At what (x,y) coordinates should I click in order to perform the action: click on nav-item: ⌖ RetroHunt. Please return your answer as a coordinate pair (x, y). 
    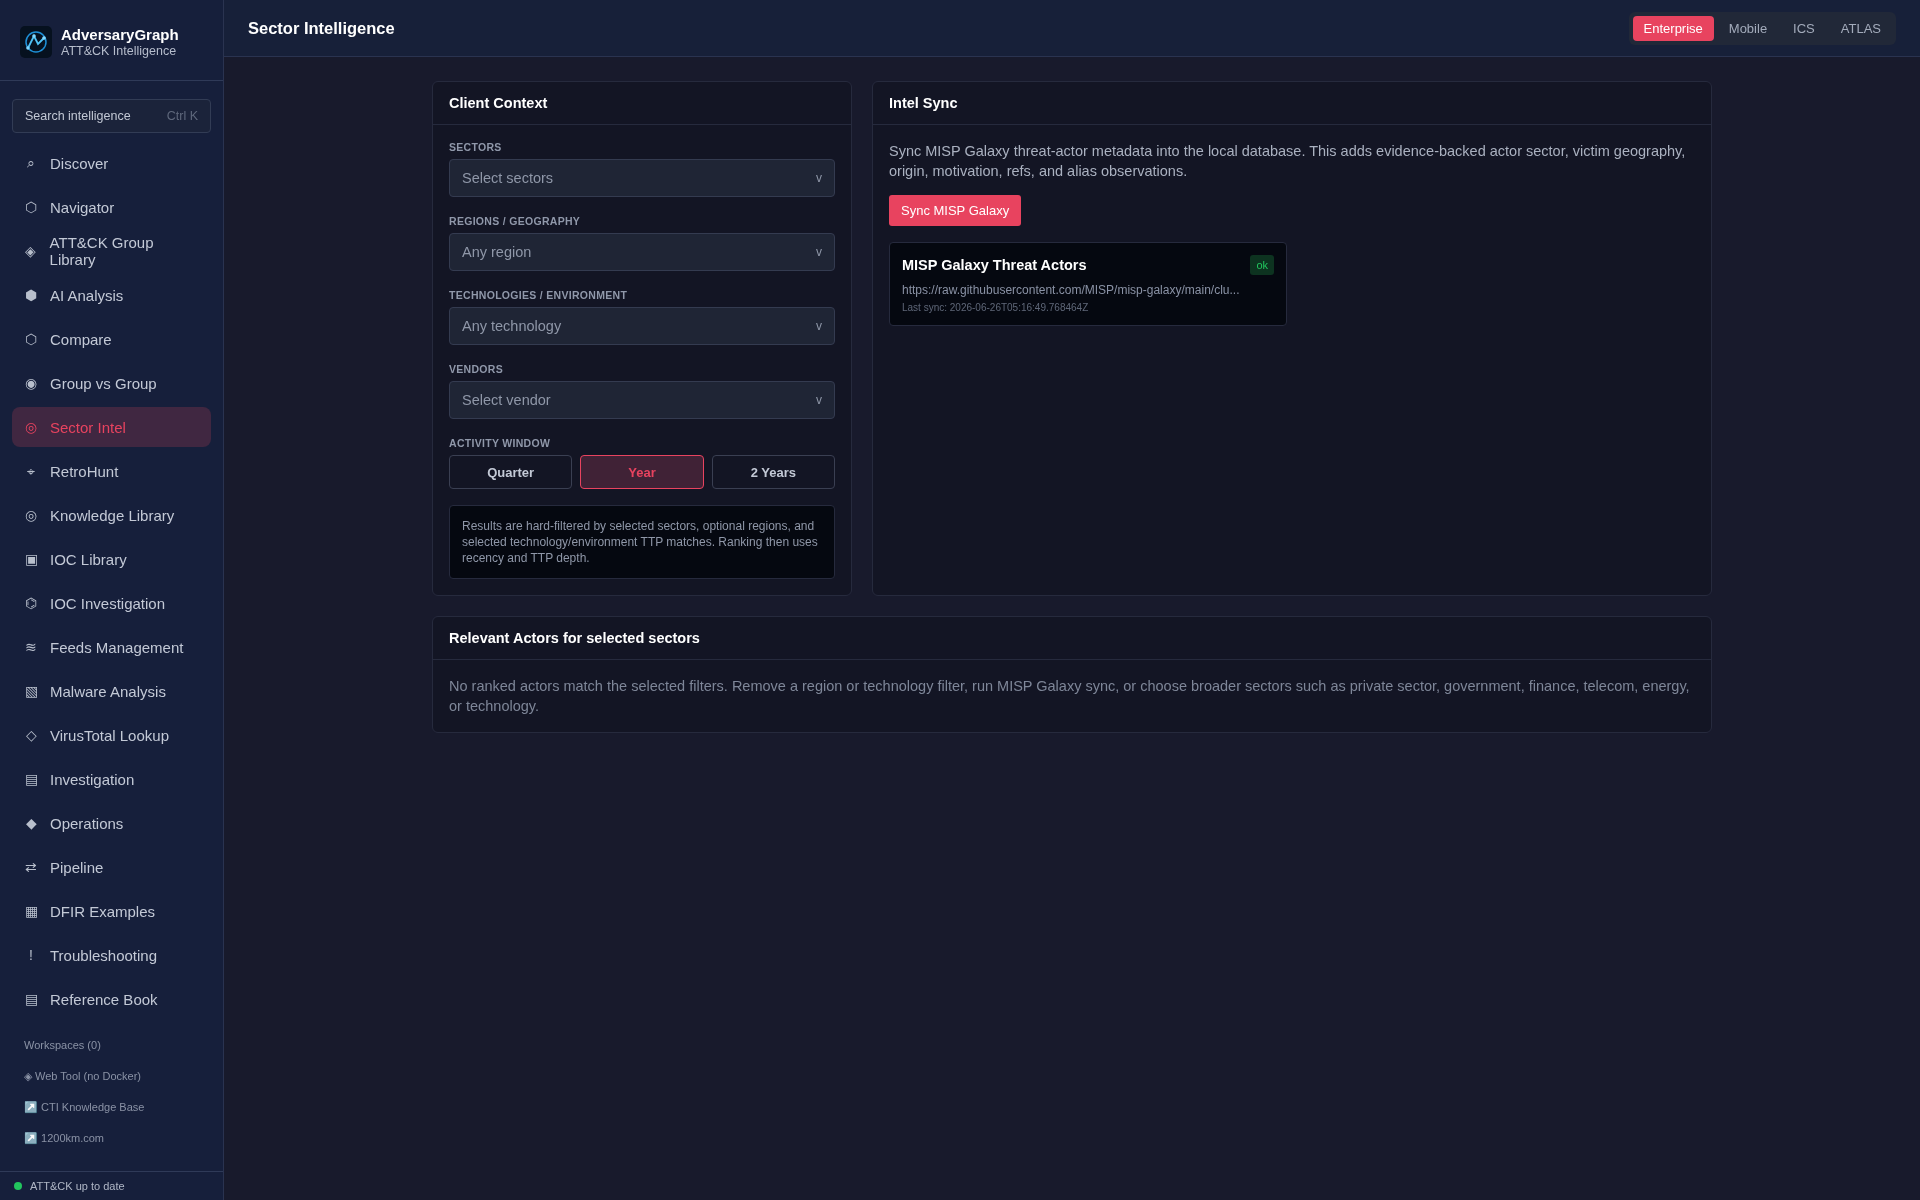
    Looking at the image, I should click on (111, 471).